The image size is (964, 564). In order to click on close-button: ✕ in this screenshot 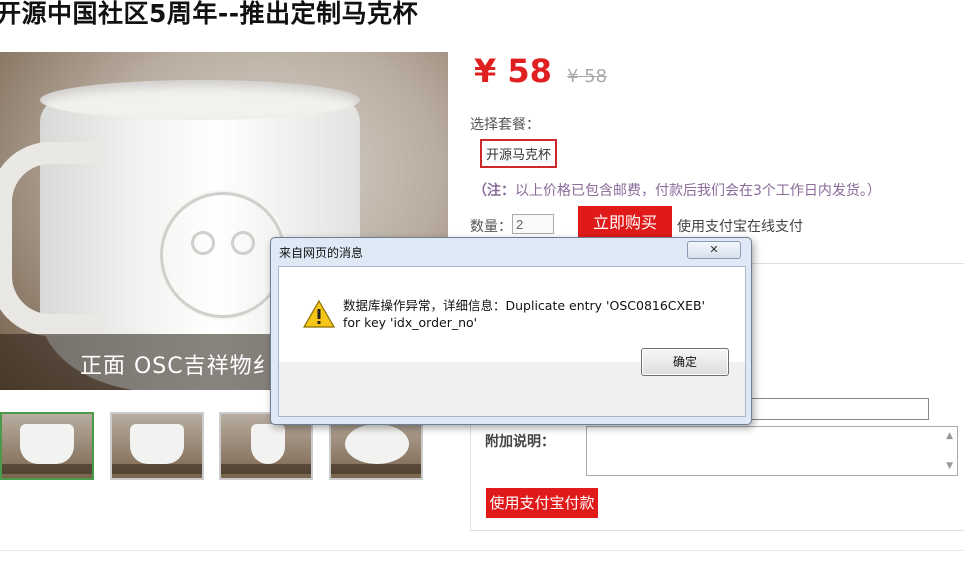, I will do `click(714, 250)`.